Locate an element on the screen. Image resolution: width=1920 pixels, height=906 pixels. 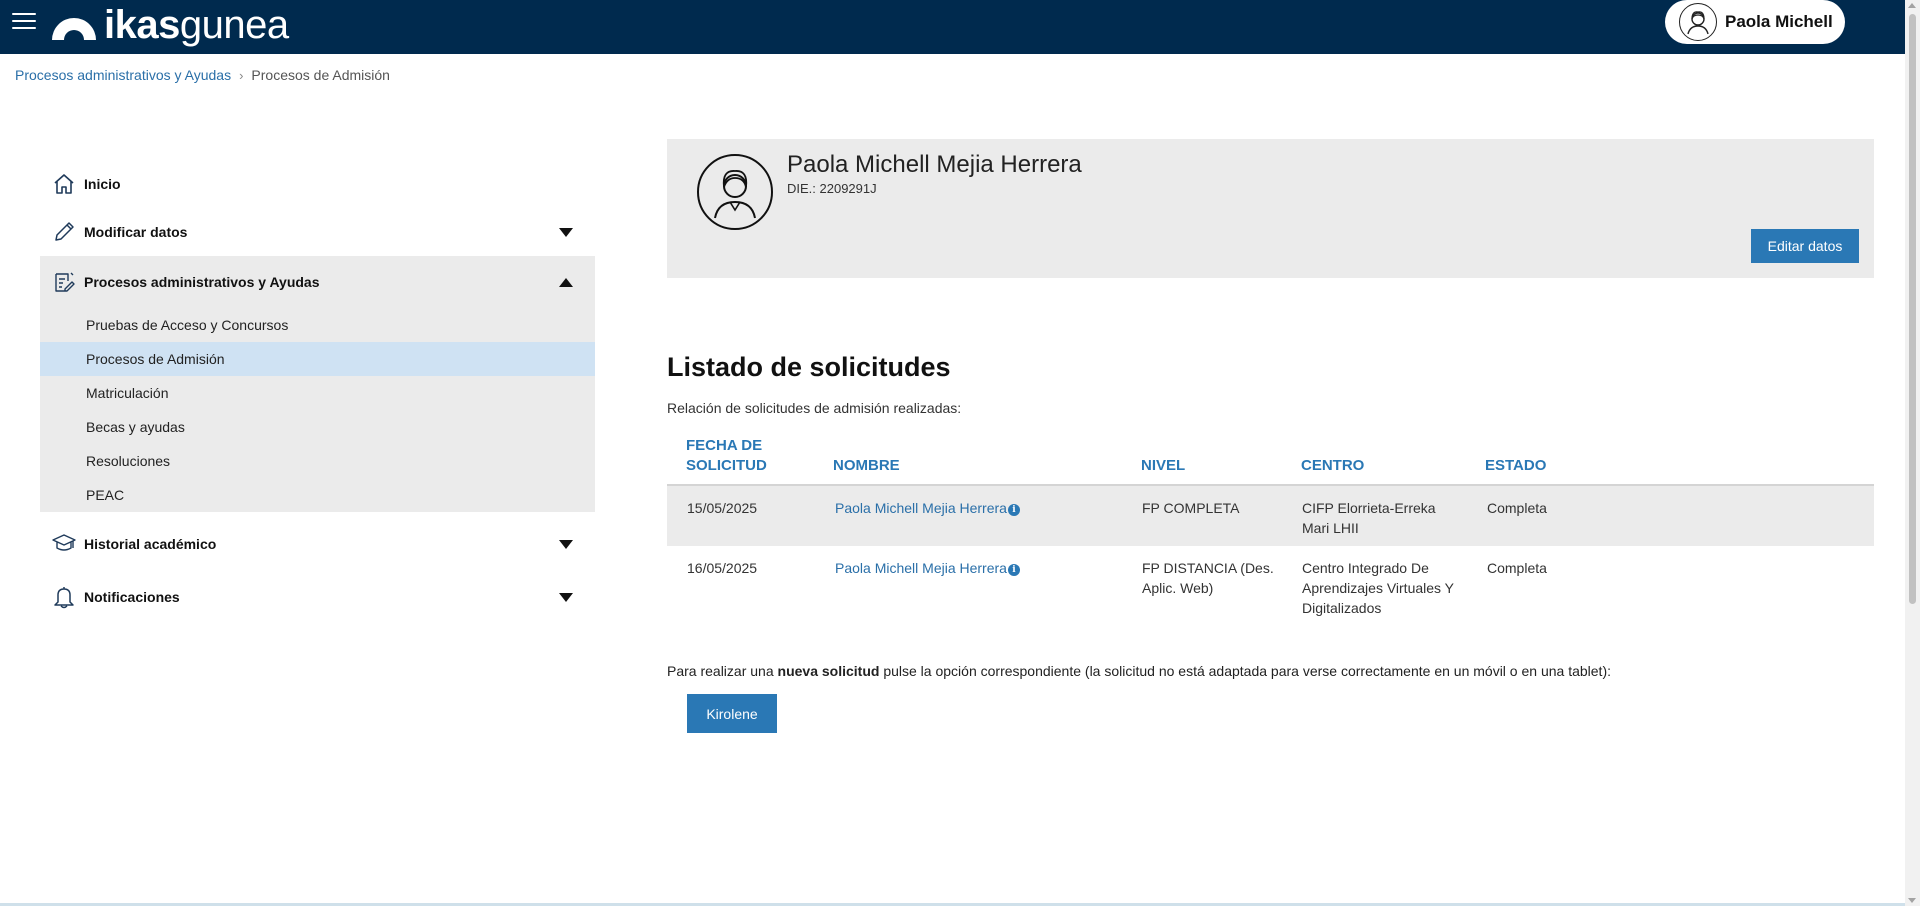
breadcrumb-current: Procesos de Admisión is located at coordinates (320, 75).